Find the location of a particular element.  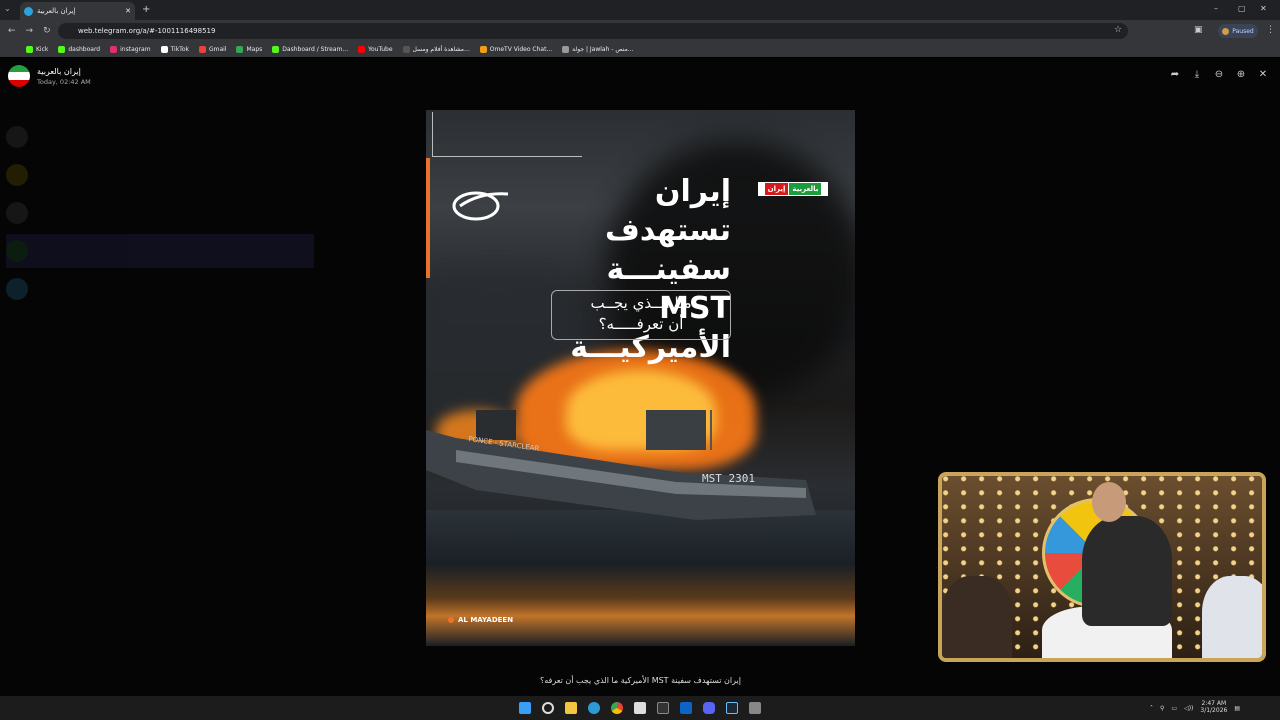

window-close-icon: ✕ is located at coordinates (1263, 8).